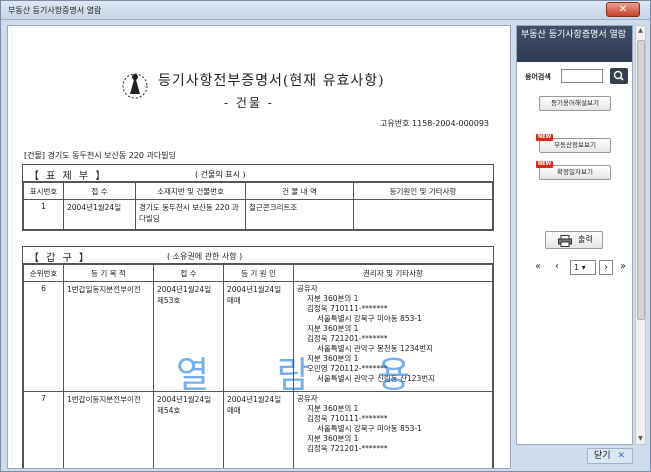 This screenshot has height=472, width=651. I want to click on title-bar: 부동산 등기사항증명서 열람 ✕, so click(325, 10).